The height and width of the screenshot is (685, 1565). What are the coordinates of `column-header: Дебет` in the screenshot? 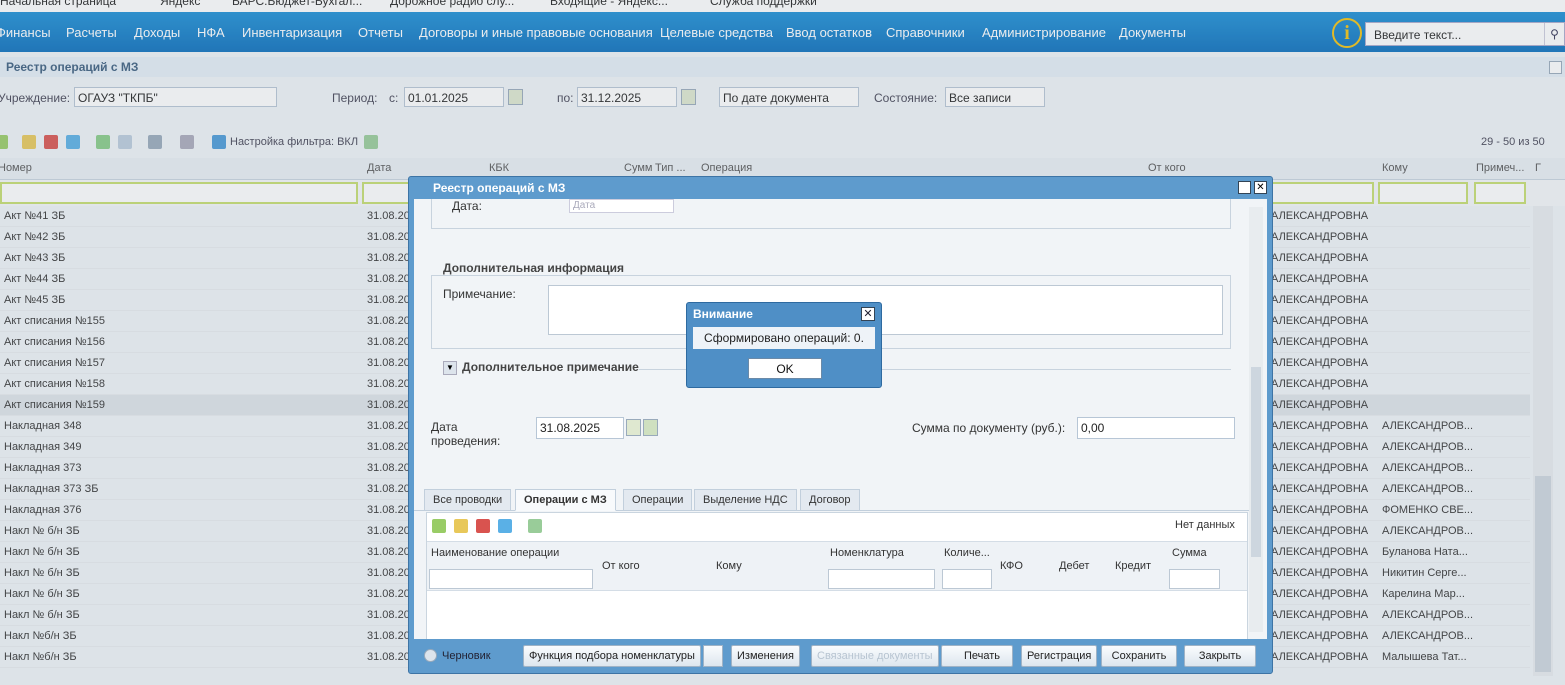 It's located at (1074, 566).